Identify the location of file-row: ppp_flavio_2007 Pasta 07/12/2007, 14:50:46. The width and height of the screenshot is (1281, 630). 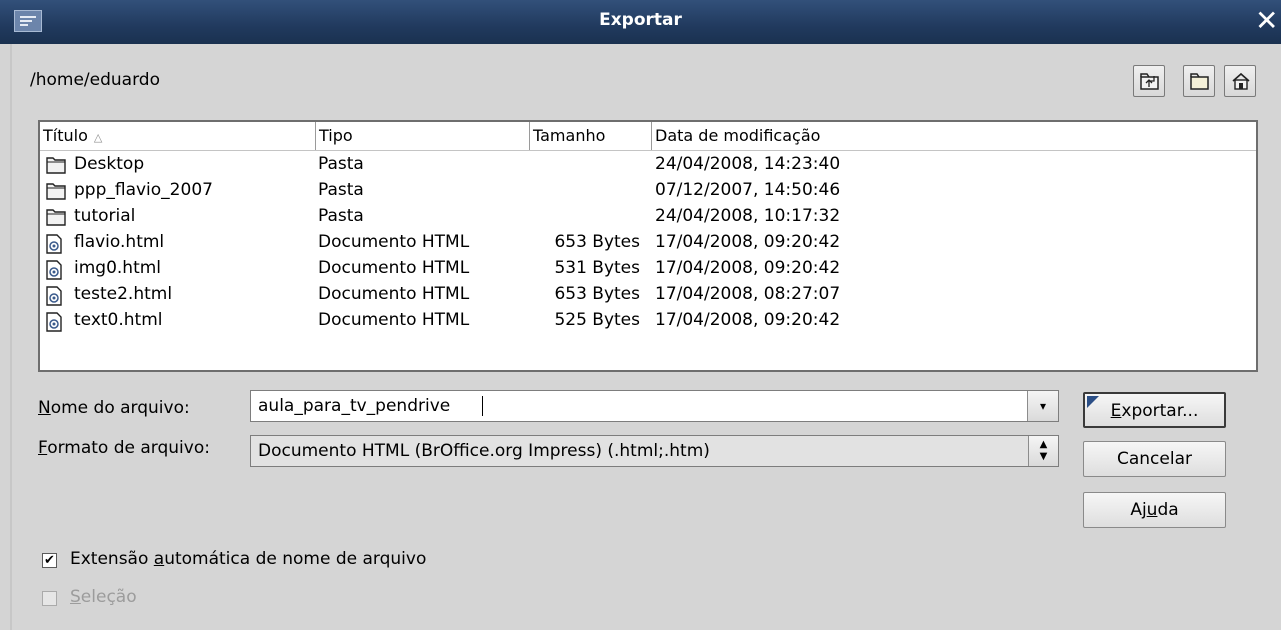
(648, 191).